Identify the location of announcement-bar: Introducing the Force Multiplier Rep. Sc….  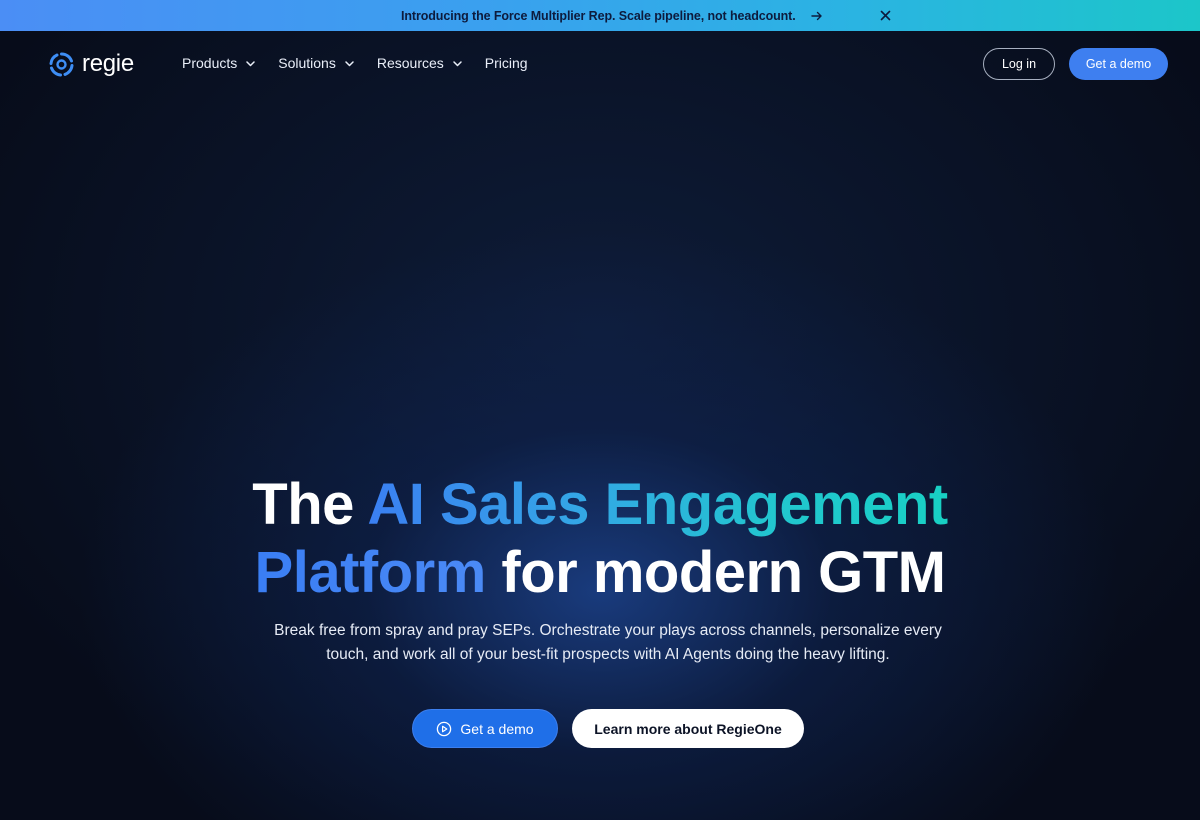
(600, 15).